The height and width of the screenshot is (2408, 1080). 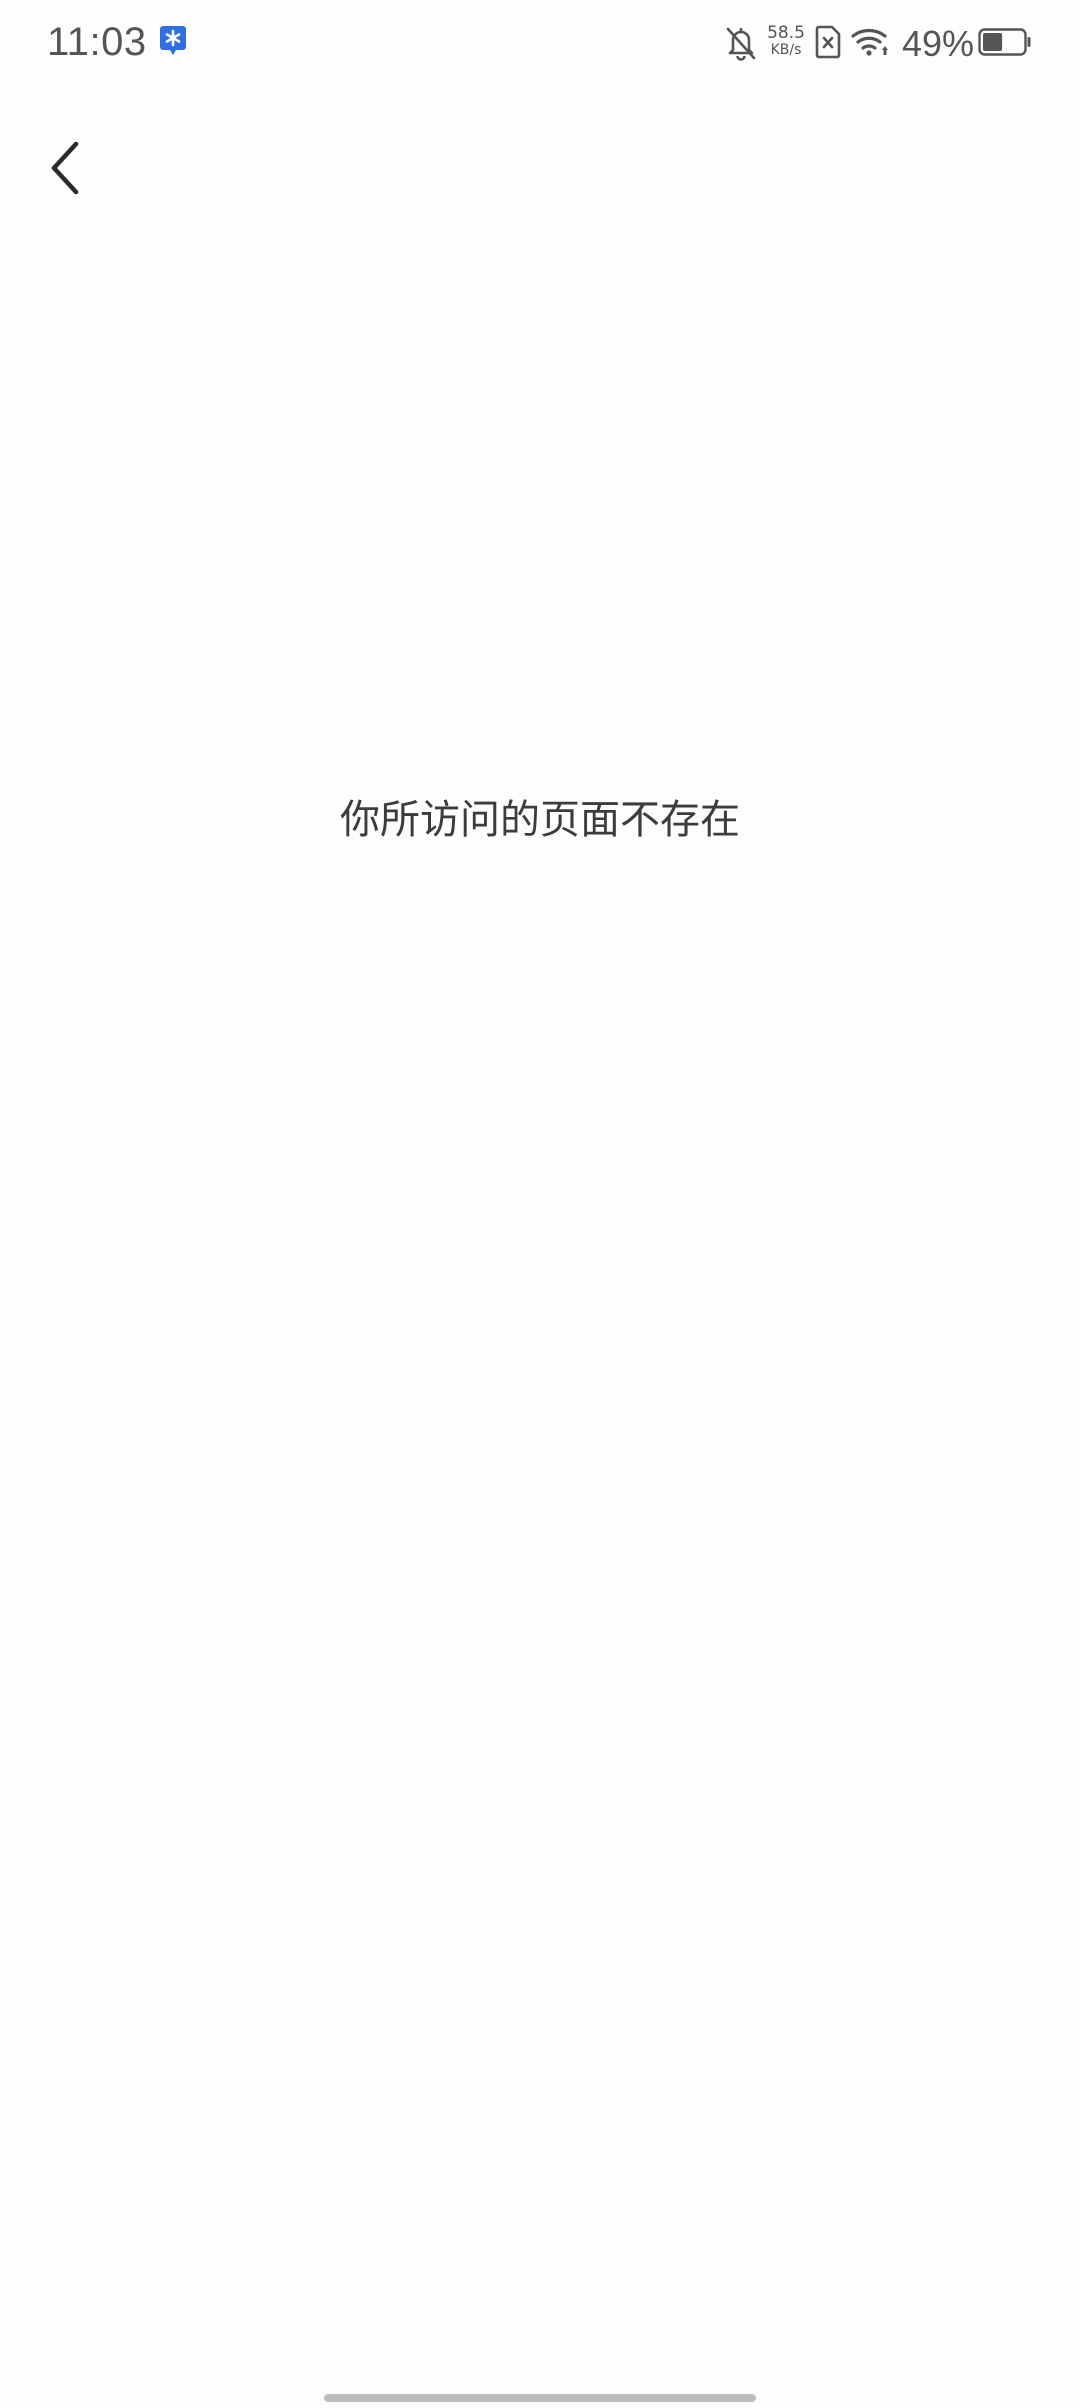 What do you see at coordinates (540, 43) in the screenshot?
I see `status-bar: 11:03 58.5 KB/s 49%` at bounding box center [540, 43].